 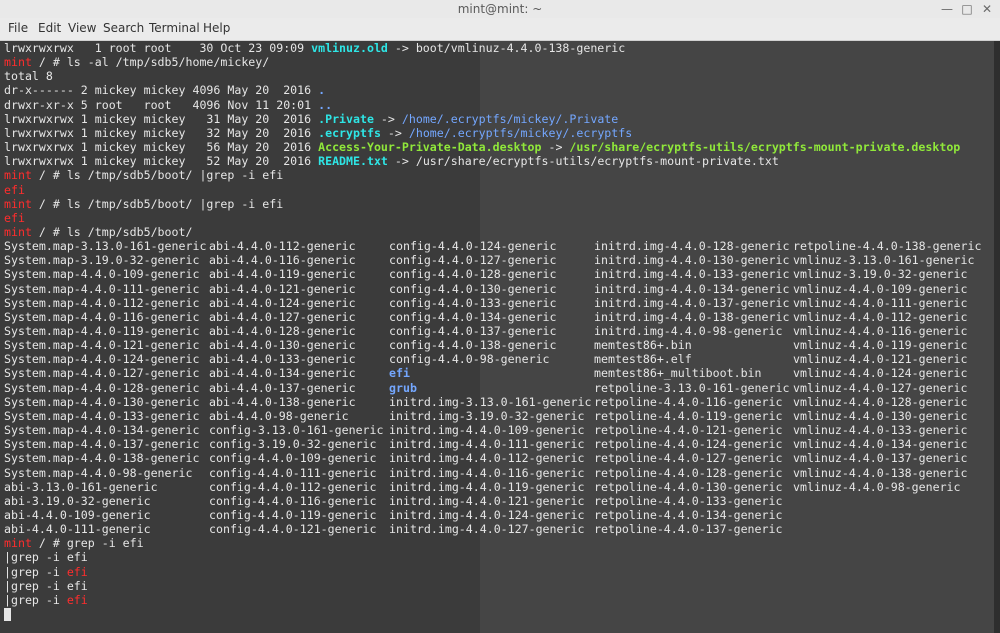 What do you see at coordinates (987, 9) in the screenshot?
I see `close-icon: ✕` at bounding box center [987, 9].